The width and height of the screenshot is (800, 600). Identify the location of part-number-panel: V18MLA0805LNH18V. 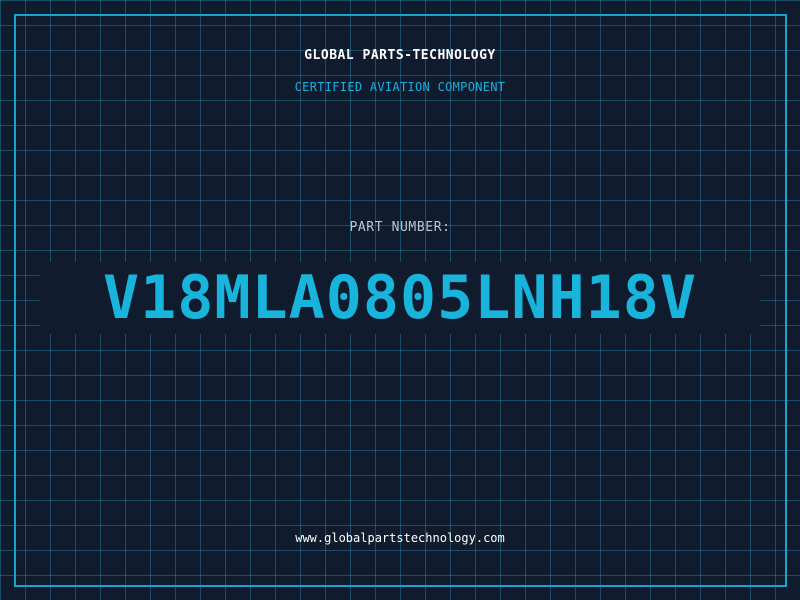
(400, 298).